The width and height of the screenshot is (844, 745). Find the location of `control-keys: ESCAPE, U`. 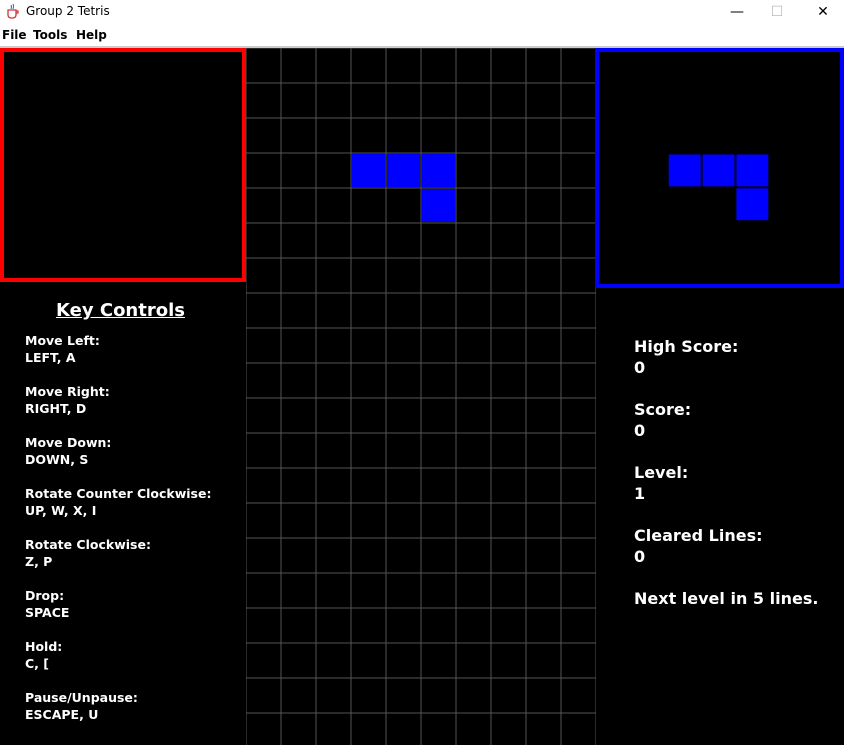

control-keys: ESCAPE, U is located at coordinates (62, 714).